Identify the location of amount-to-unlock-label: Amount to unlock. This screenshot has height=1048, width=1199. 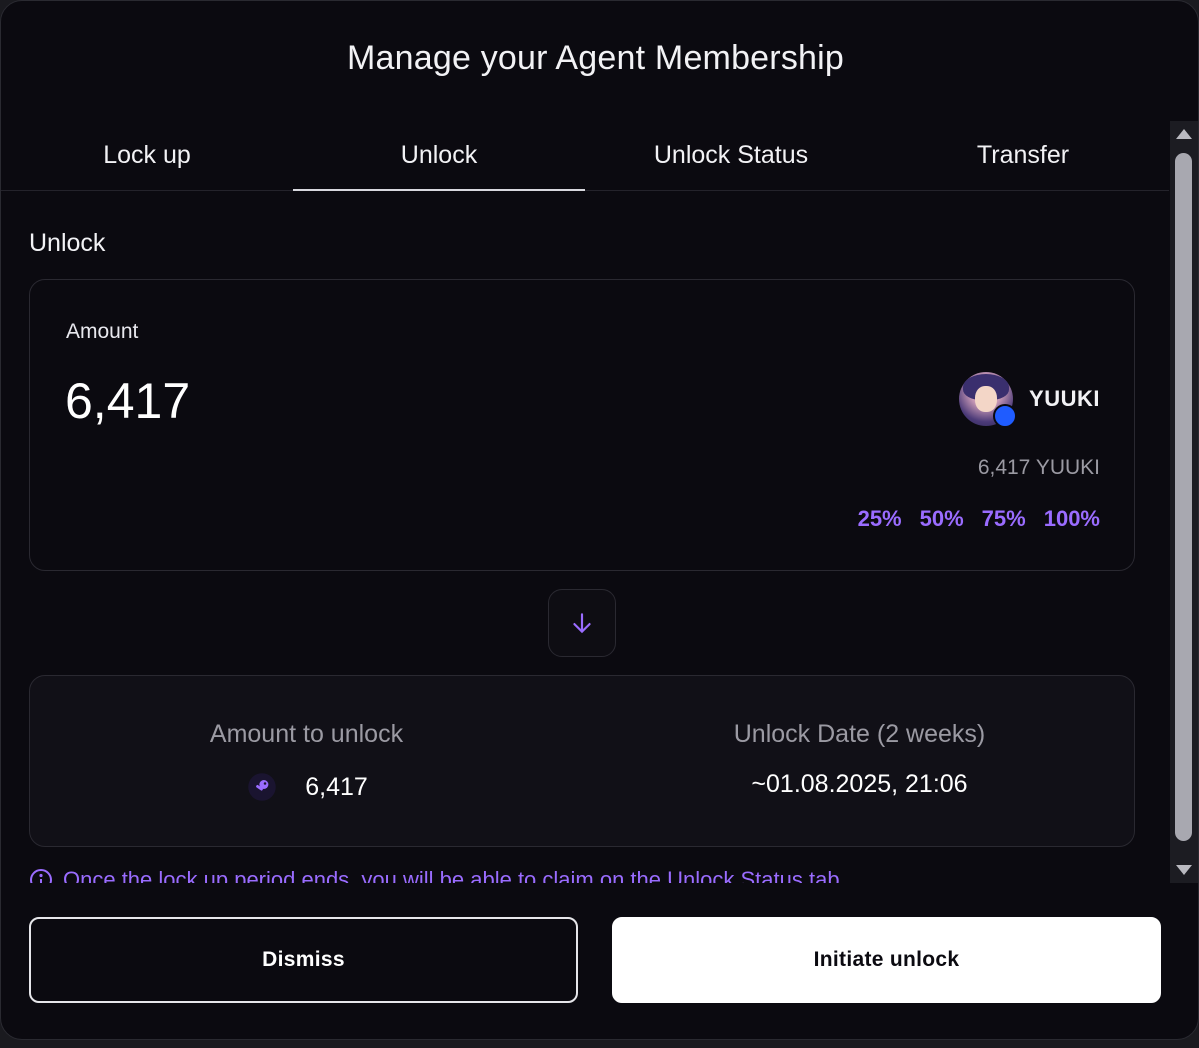
(306, 734).